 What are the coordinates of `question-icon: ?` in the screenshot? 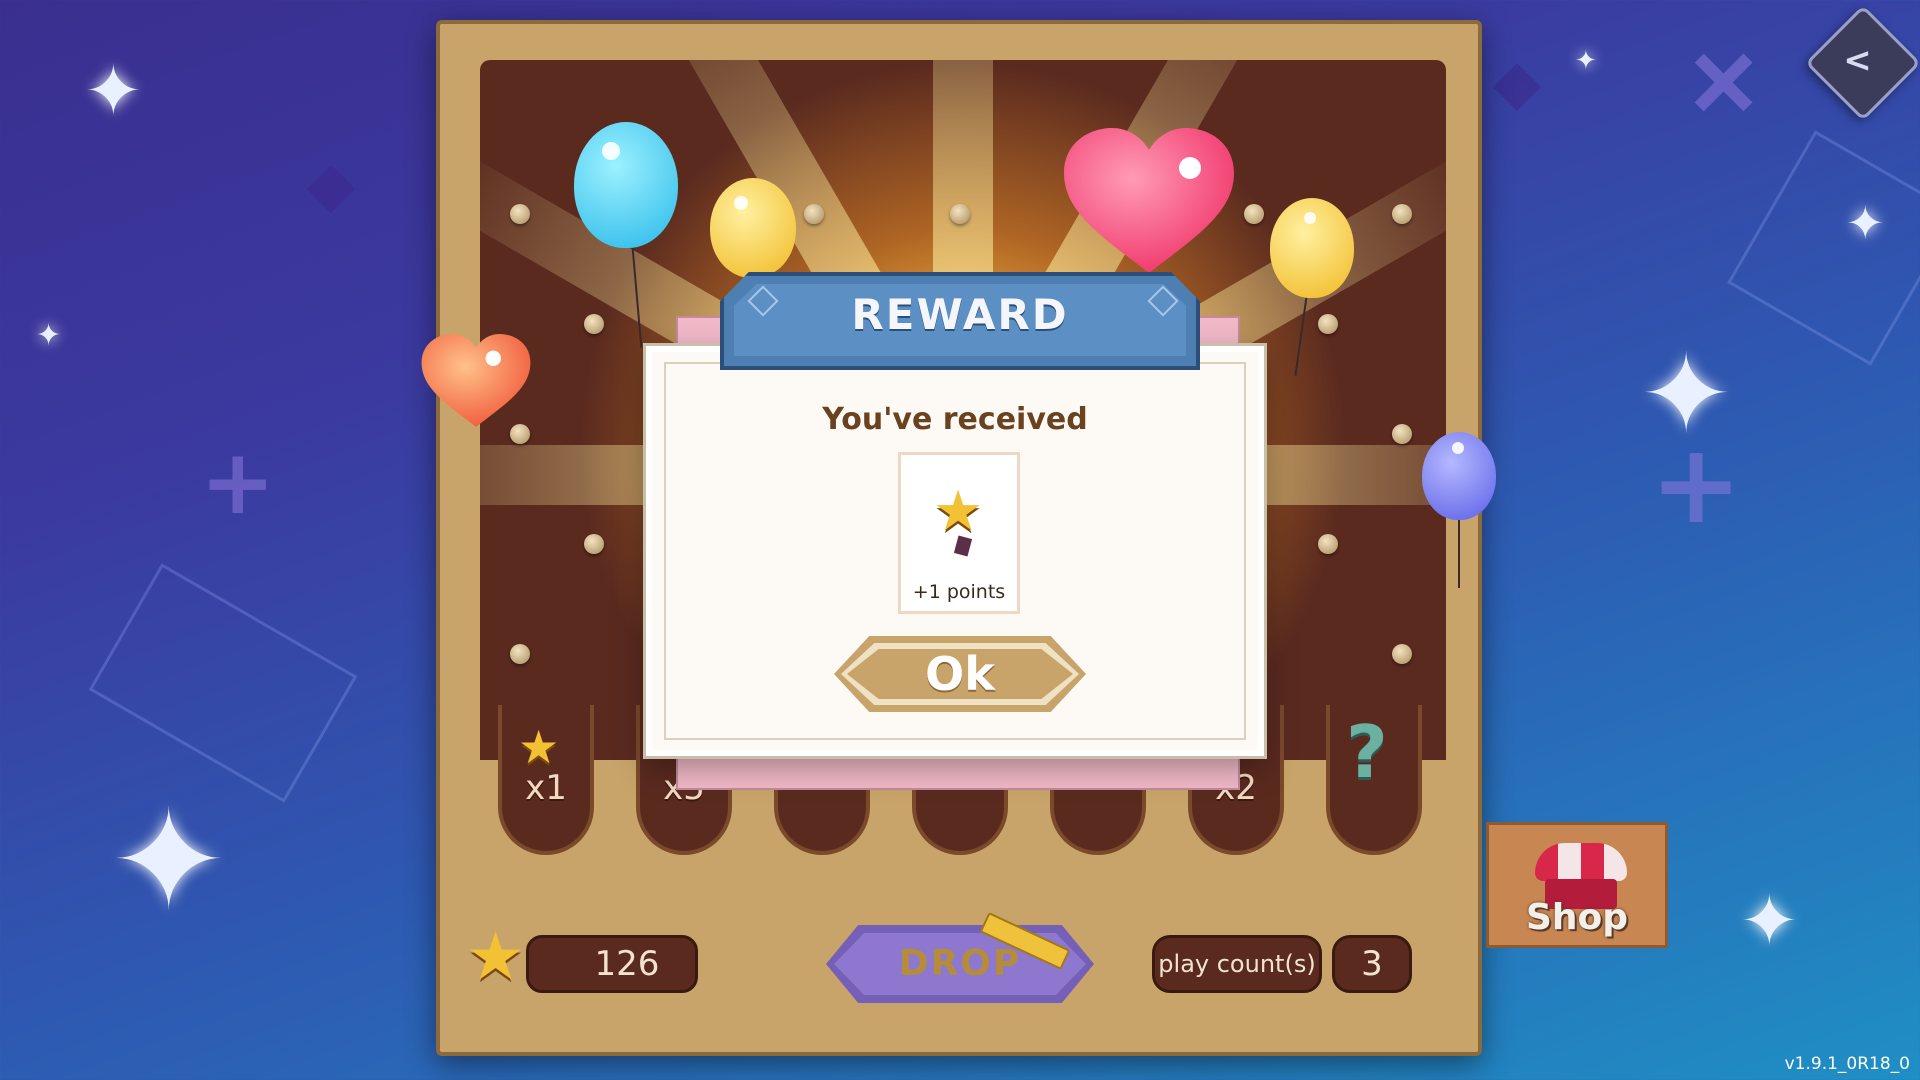 It's located at (1367, 752).